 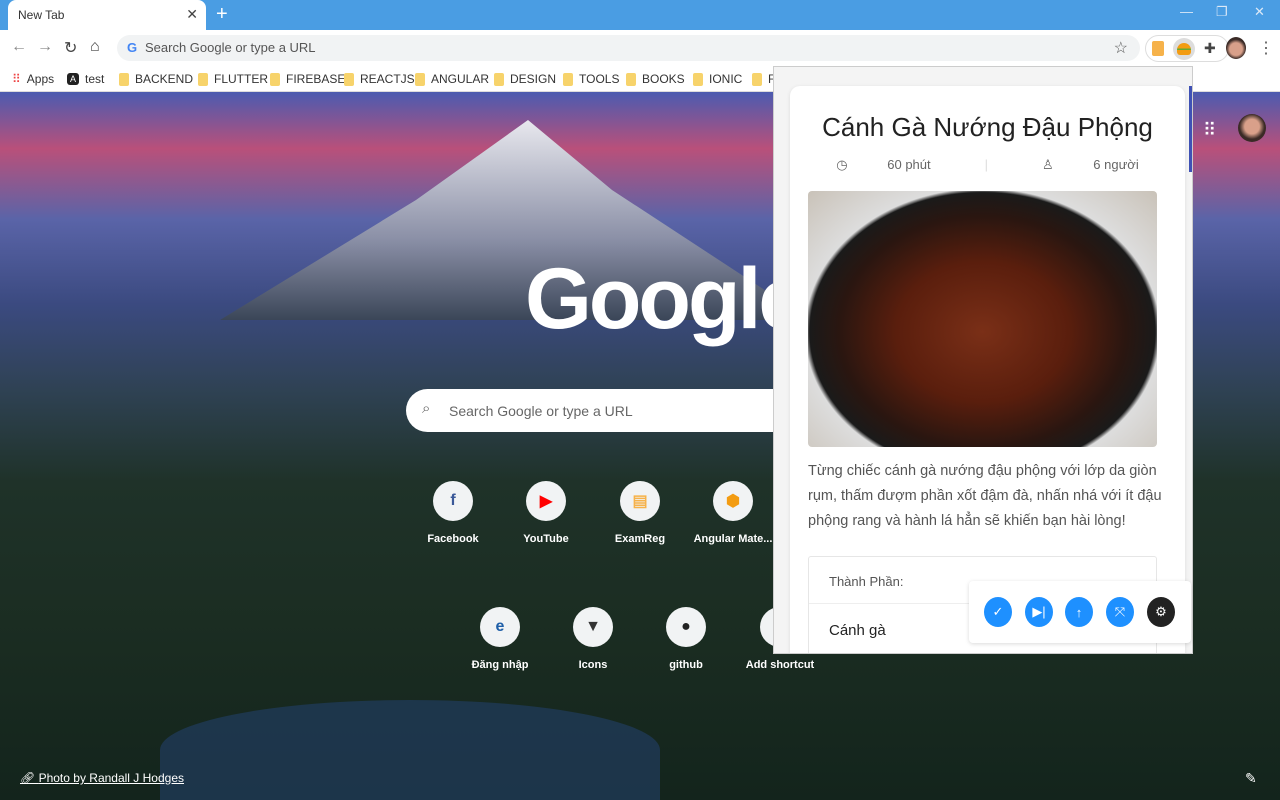 What do you see at coordinates (726, 79) in the screenshot?
I see `bookmark-label: IONIC` at bounding box center [726, 79].